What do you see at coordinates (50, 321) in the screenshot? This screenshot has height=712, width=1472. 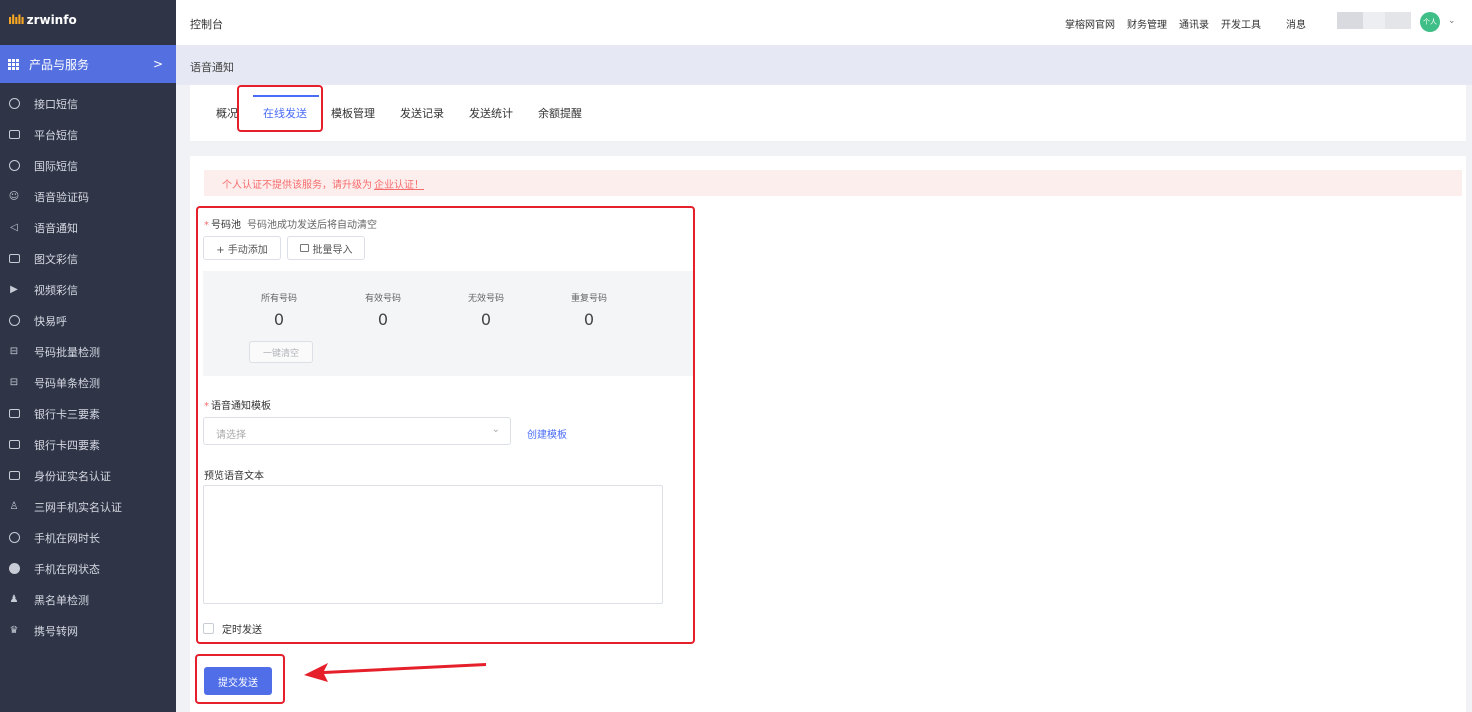 I see `sidebar-item-label: 快易呼` at bounding box center [50, 321].